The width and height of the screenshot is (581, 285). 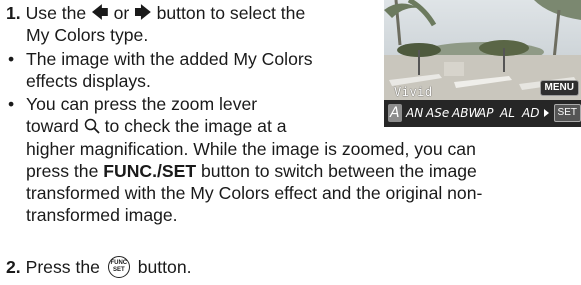 I want to click on left-arrow-icon: 🡄, so click(x=100, y=12).